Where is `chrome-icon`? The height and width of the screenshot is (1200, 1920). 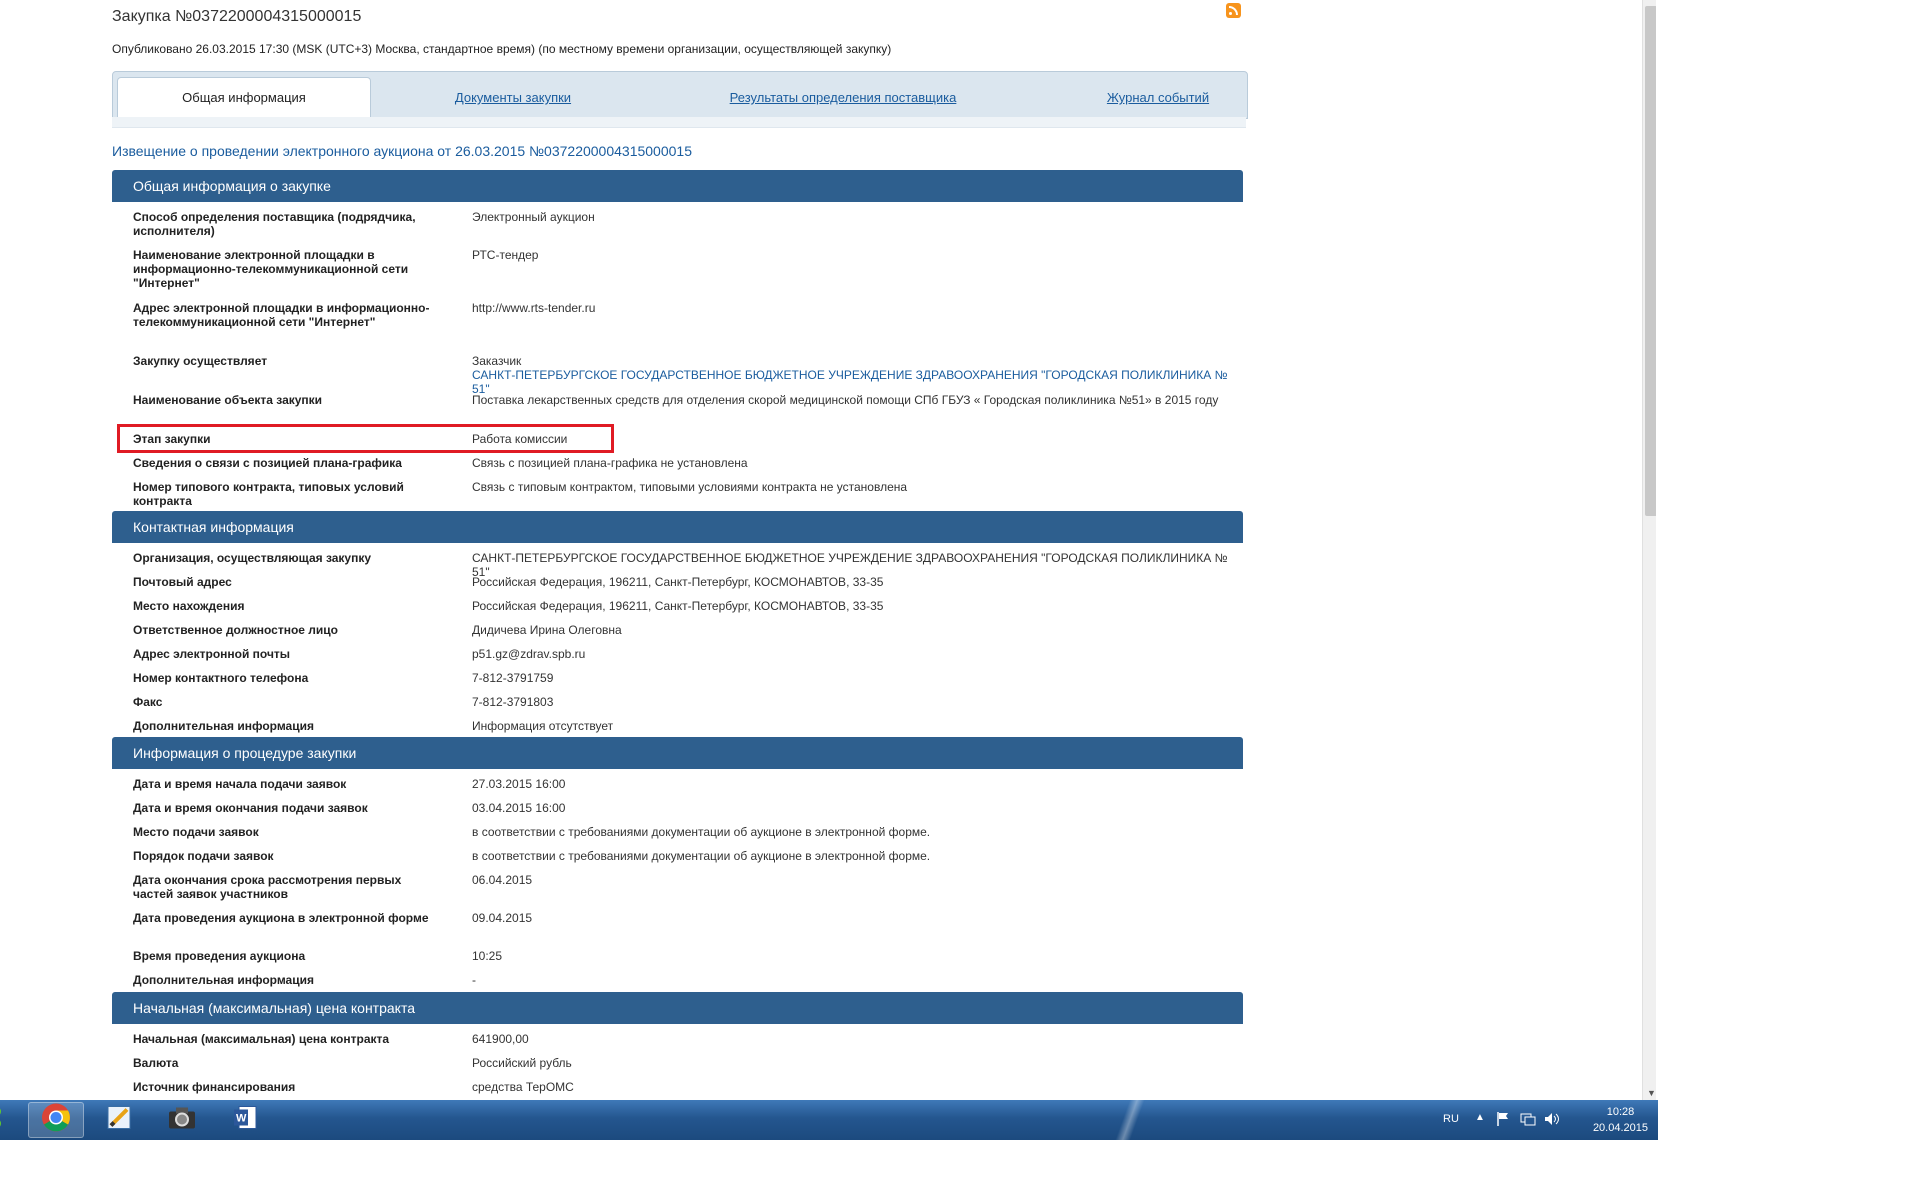 chrome-icon is located at coordinates (56, 1120).